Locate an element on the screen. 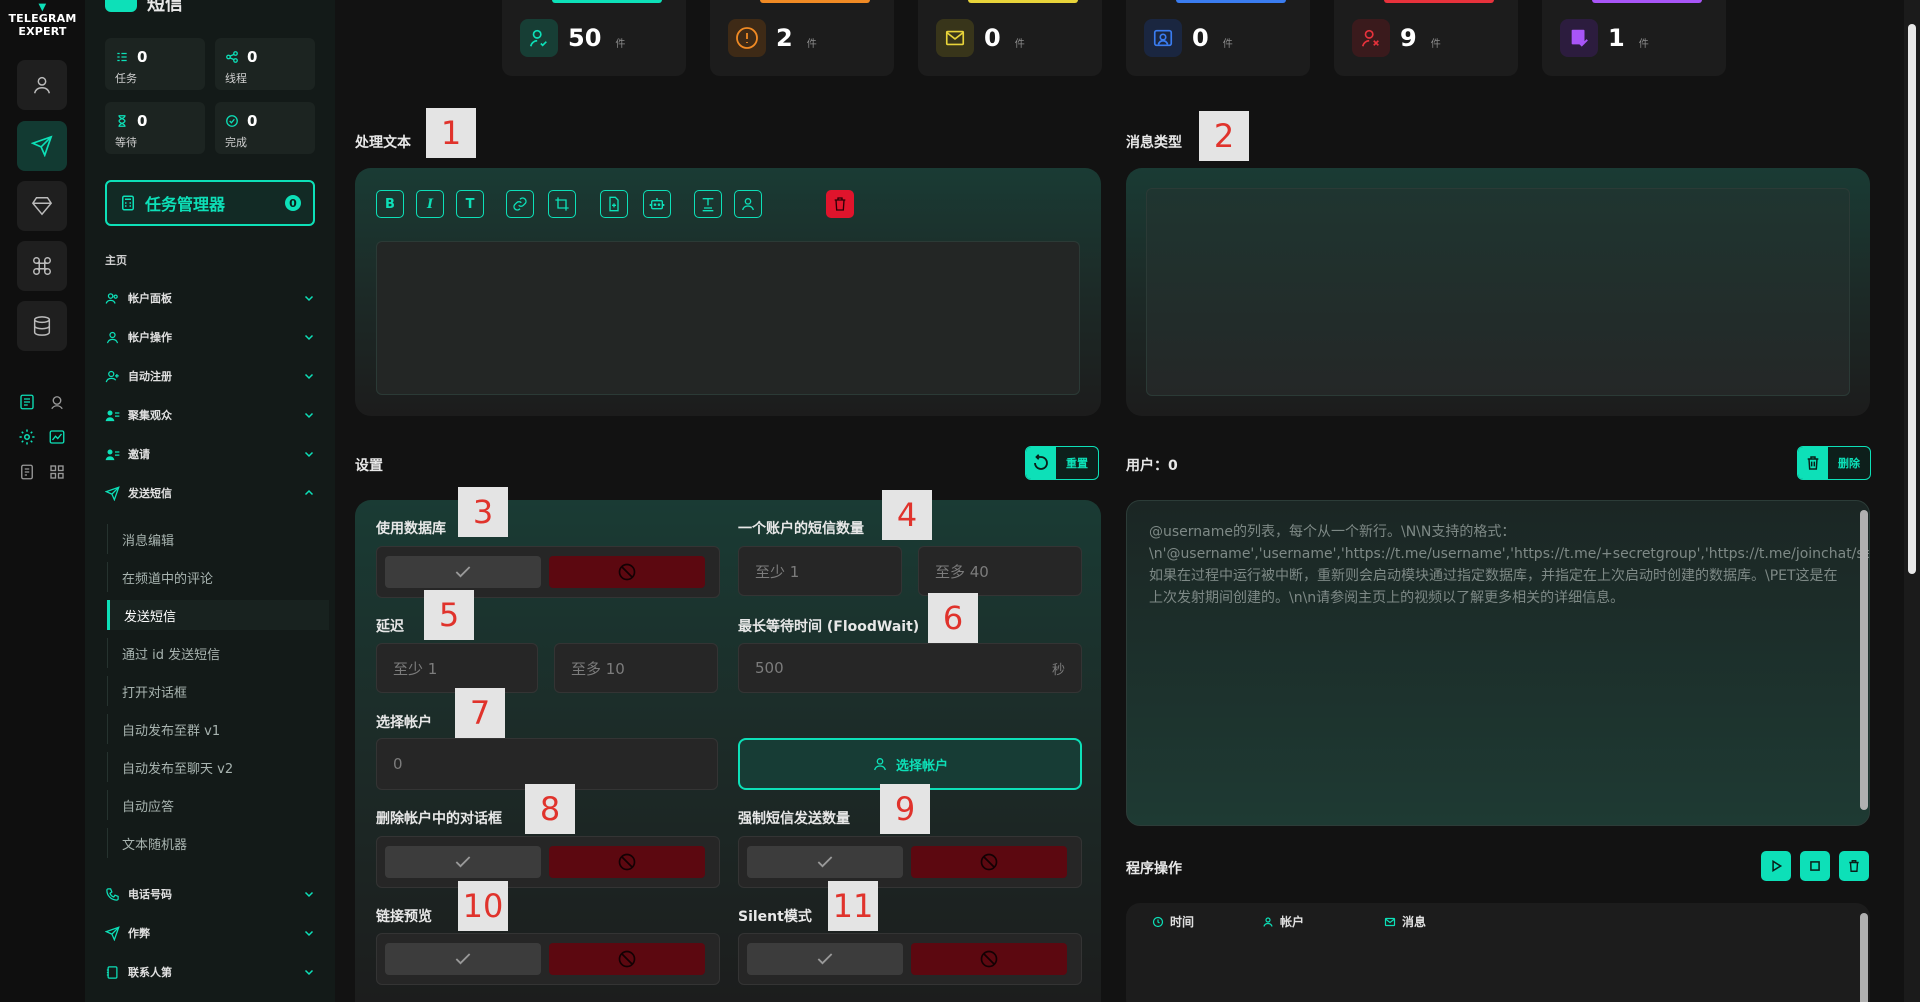 Image resolution: width=1920 pixels, height=1002 pixels. document-icon is located at coordinates (27, 472).